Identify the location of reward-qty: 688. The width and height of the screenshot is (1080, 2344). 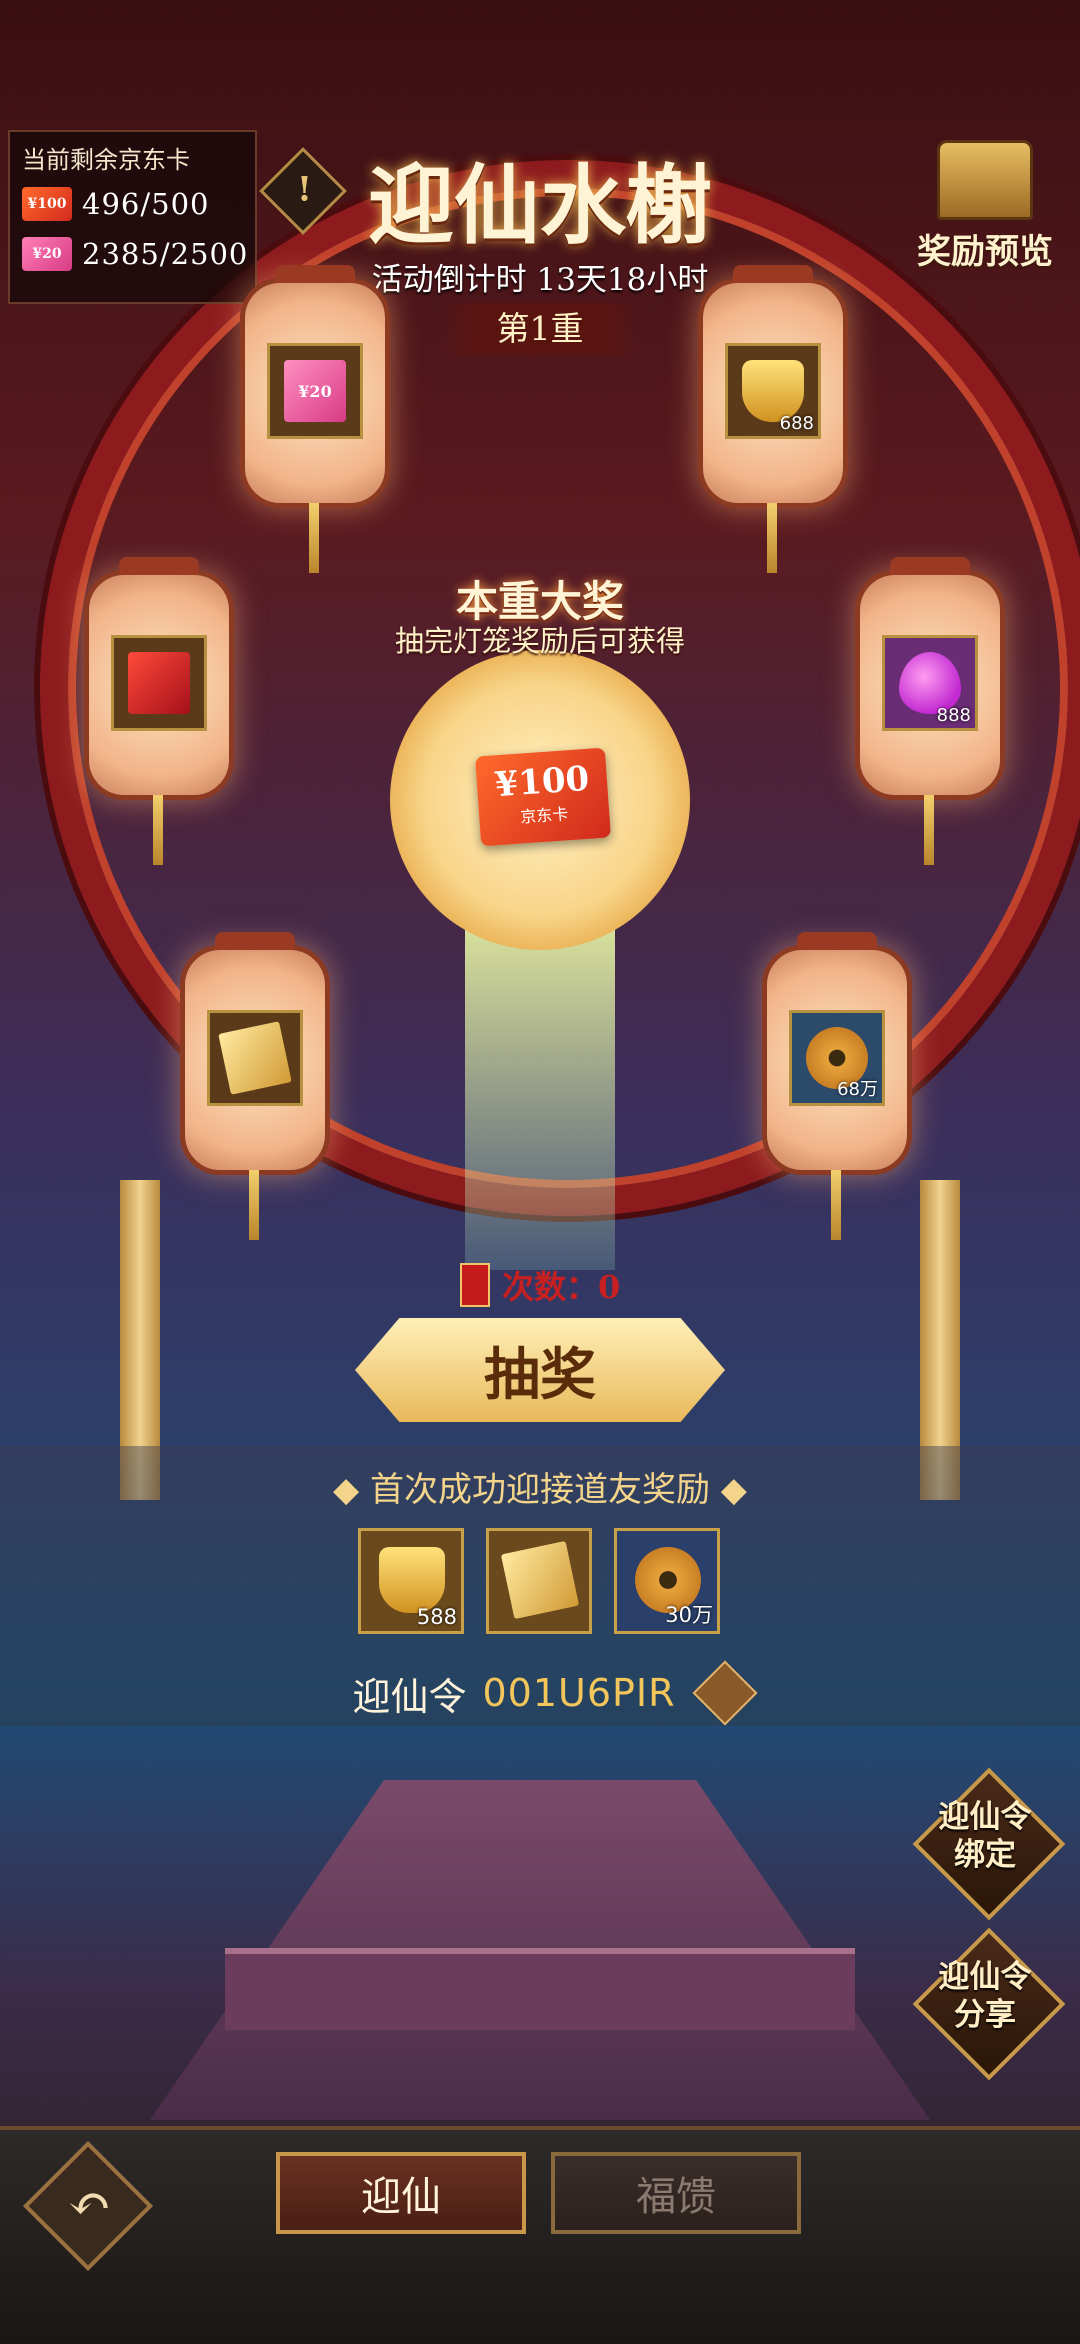
(796, 423).